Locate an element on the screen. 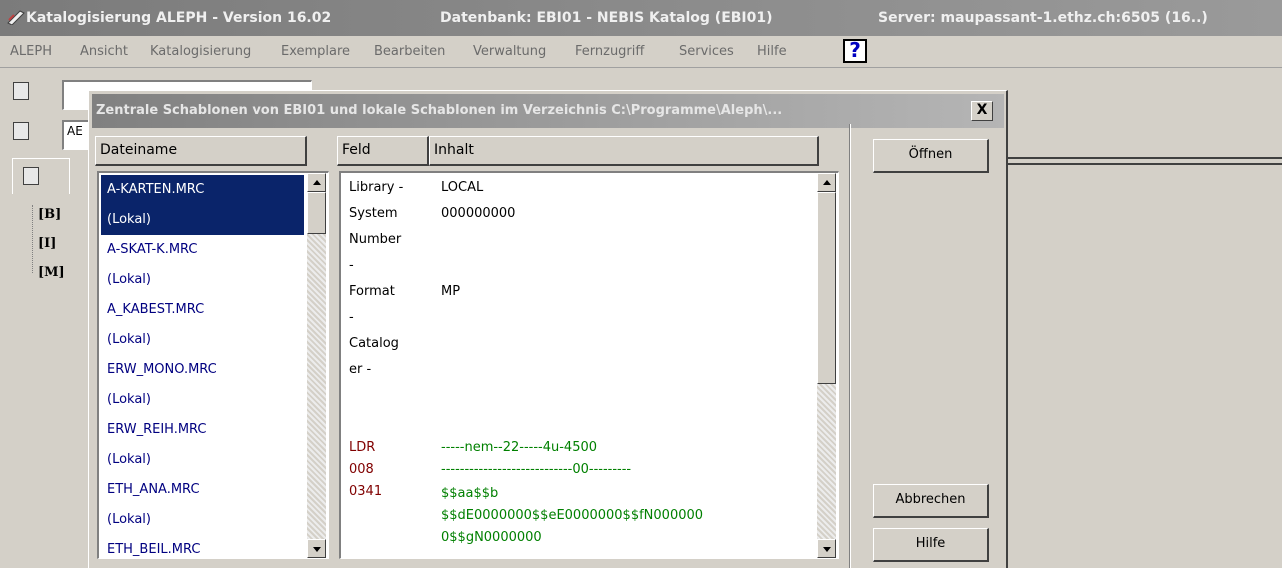 This screenshot has width=1282, height=568. field-label: System is located at coordinates (373, 213).